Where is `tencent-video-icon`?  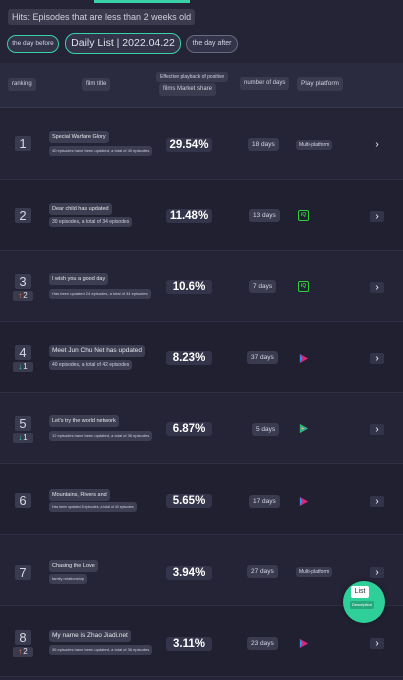
tencent-video-icon is located at coordinates (304, 428).